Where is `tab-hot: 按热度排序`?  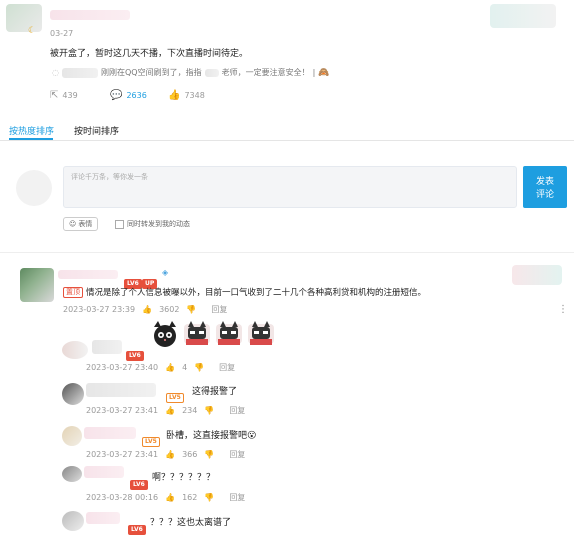
tab-hot: 按热度排序 is located at coordinates (31, 130).